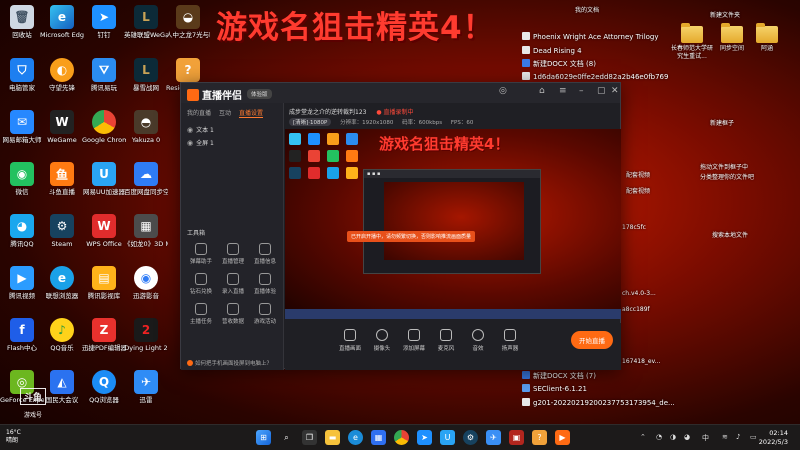 The image size is (800, 450). Describe the element at coordinates (22, 231) in the screenshot. I see `desktop-icon-qq: ◕ 腾讯QQ` at that location.